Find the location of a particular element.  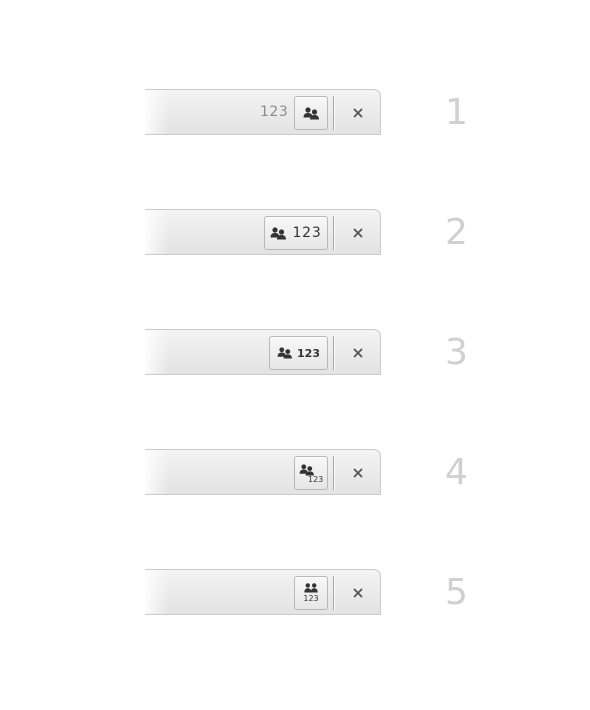

variant-number: 5 is located at coordinates (456, 592).